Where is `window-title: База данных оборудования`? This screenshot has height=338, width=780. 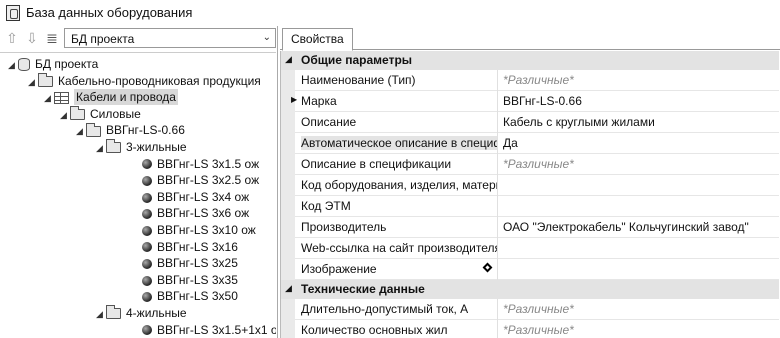 window-title: База данных оборудования is located at coordinates (109, 12).